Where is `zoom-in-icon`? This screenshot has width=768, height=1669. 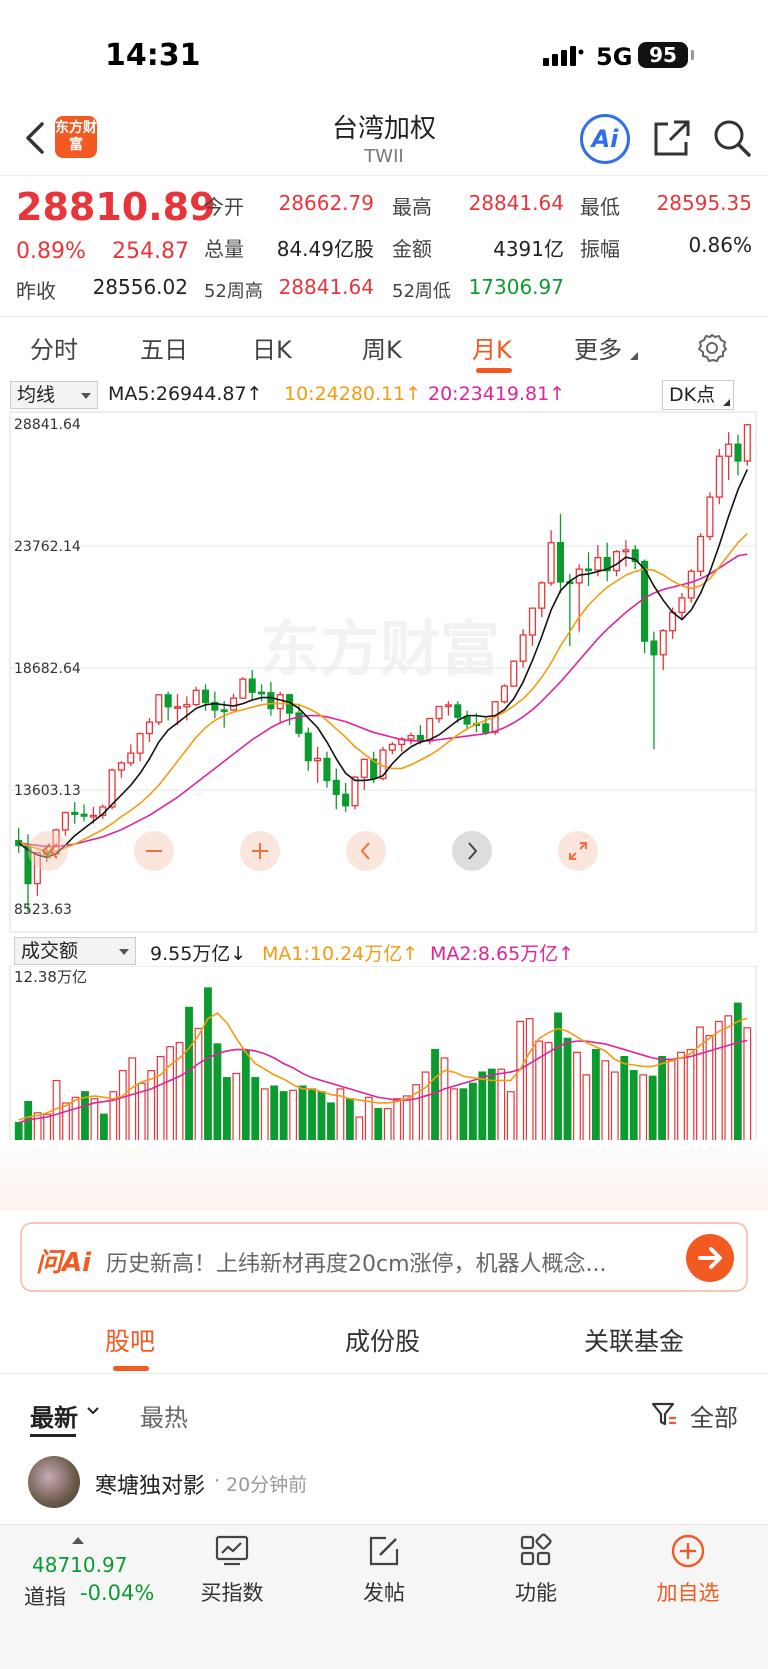 zoom-in-icon is located at coordinates (260, 851).